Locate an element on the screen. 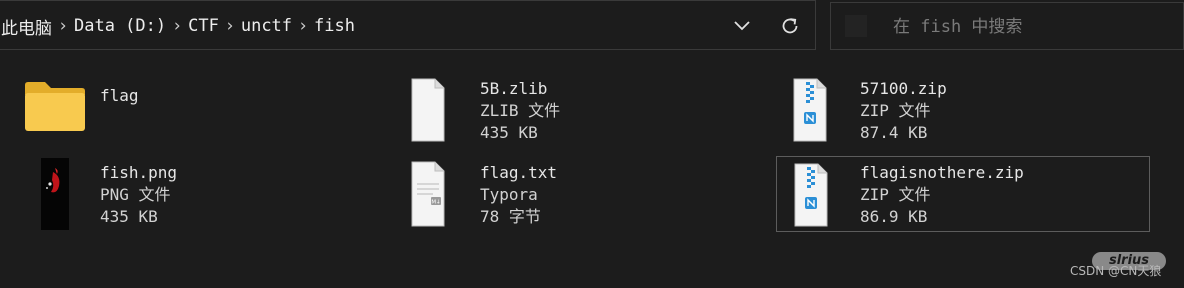 The width and height of the screenshot is (1184, 288). refresh-button is located at coordinates (790, 26).